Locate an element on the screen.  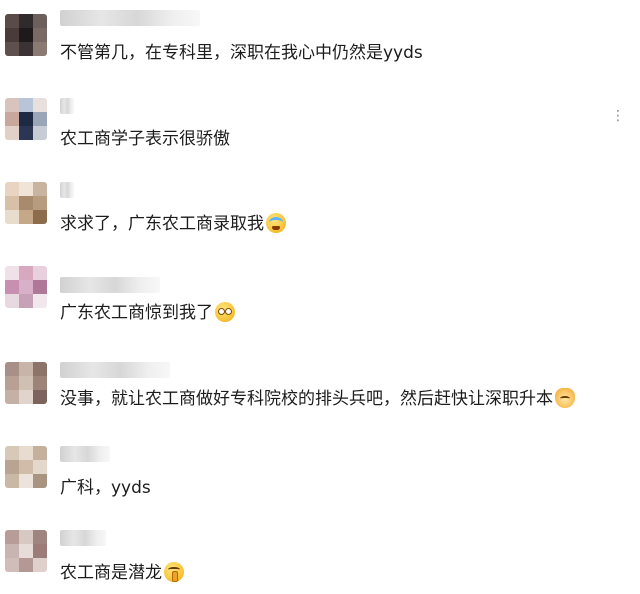
cat-face-icon is located at coordinates (565, 398).